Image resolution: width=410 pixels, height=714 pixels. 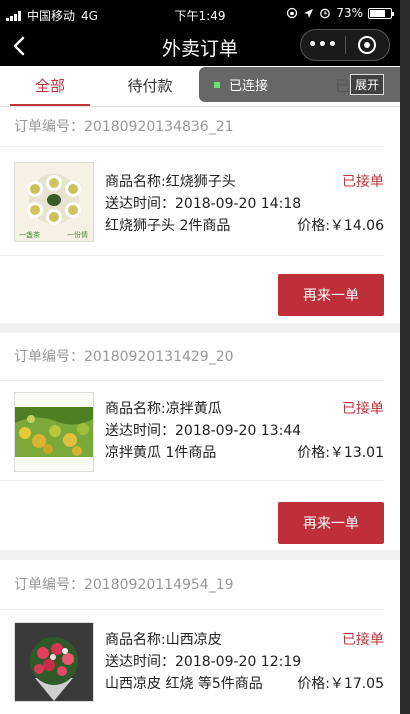 I want to click on tab-all: 全部, so click(x=50, y=86).